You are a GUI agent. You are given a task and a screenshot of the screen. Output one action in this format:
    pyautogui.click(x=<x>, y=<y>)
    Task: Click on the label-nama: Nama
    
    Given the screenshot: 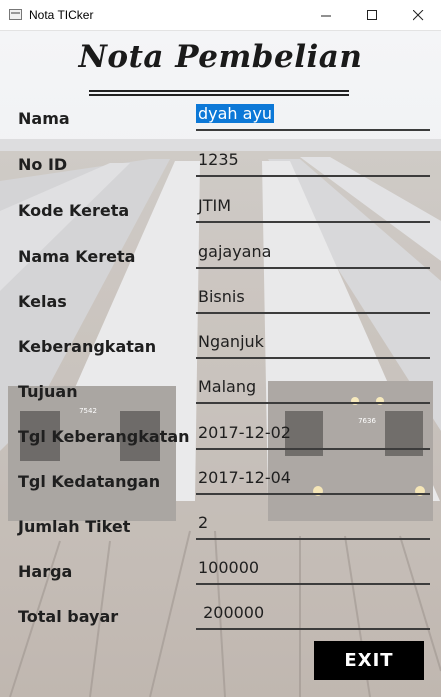 What is the action you would take?
    pyautogui.click(x=44, y=118)
    